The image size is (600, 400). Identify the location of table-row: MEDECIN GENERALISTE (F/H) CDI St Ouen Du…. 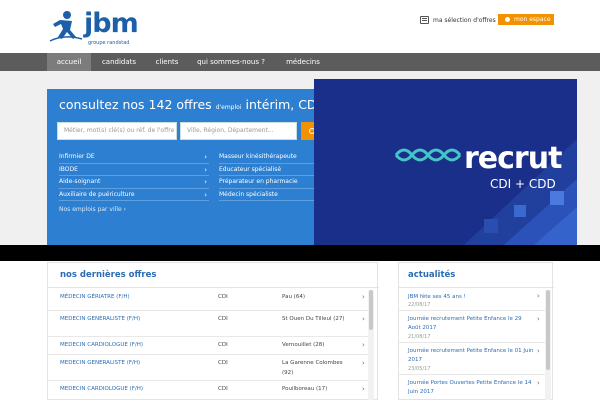
(208, 324).